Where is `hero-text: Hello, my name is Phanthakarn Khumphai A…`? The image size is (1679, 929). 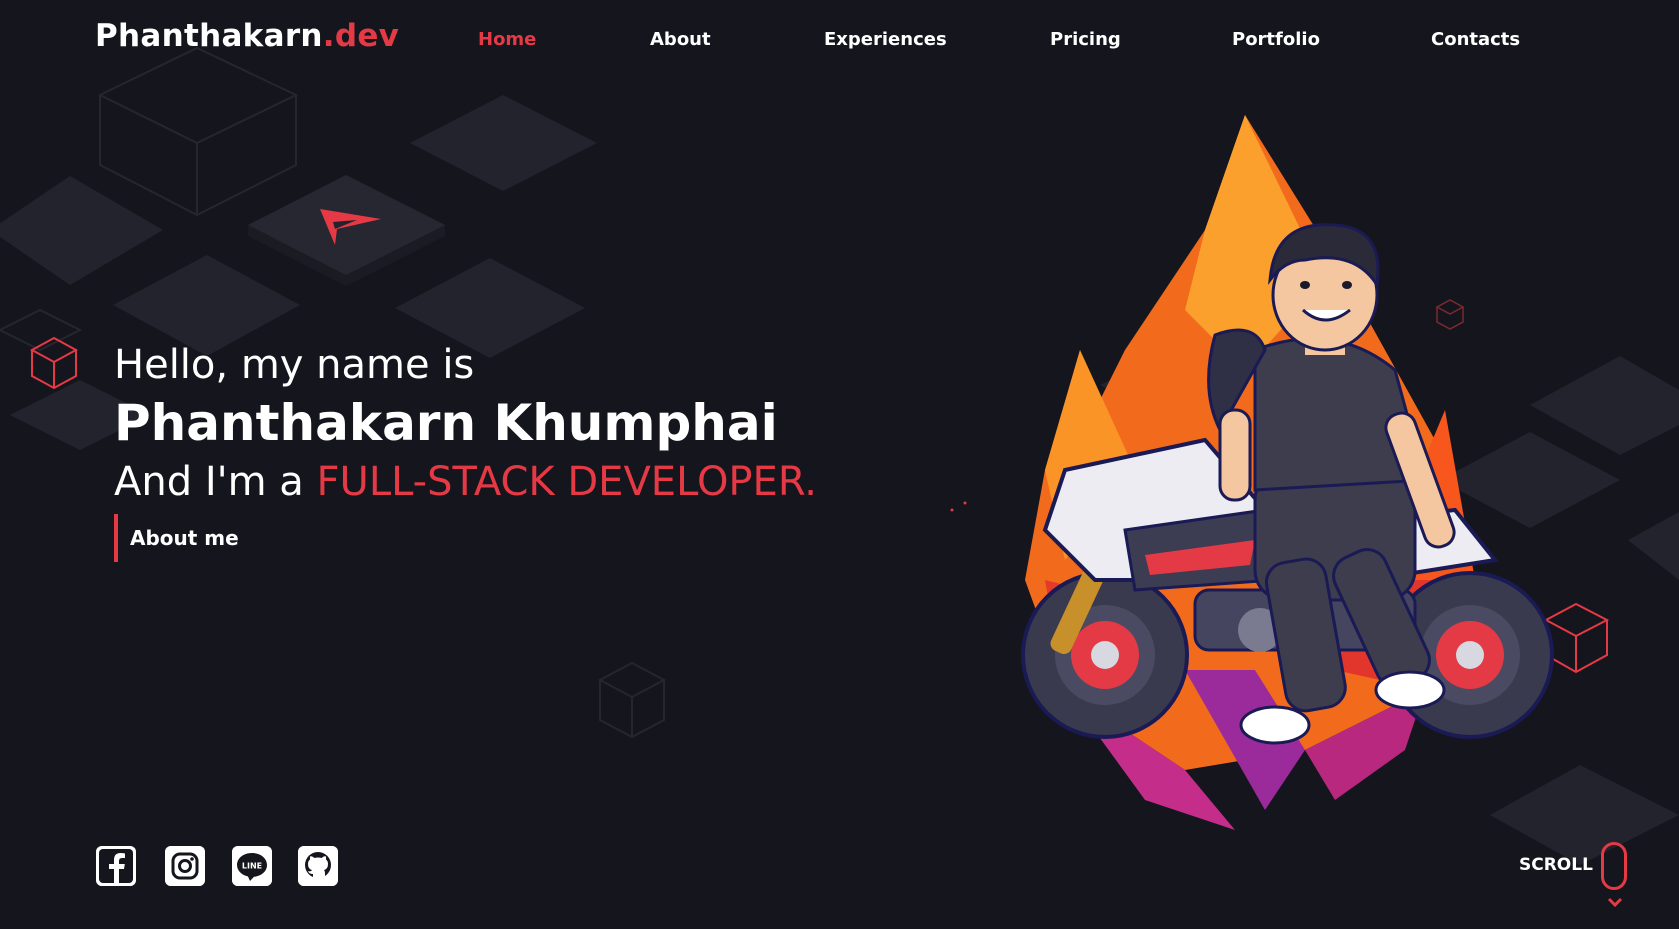
hero-text: Hello, my name is Phanthakarn Khumphai A… is located at coordinates (465, 425).